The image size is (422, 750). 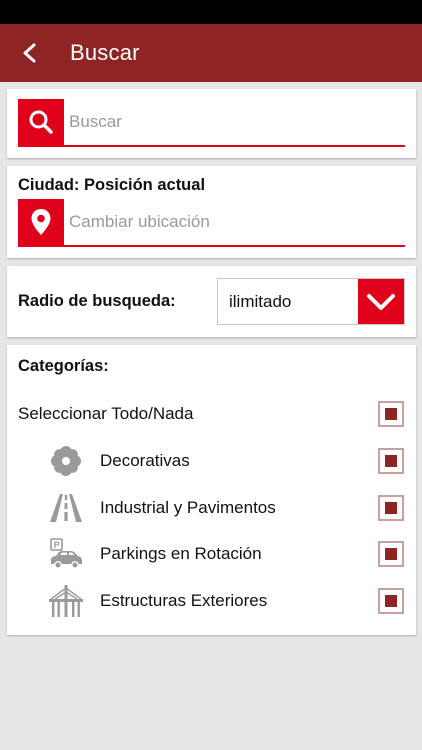 I want to click on bridge-icon, so click(x=66, y=601).